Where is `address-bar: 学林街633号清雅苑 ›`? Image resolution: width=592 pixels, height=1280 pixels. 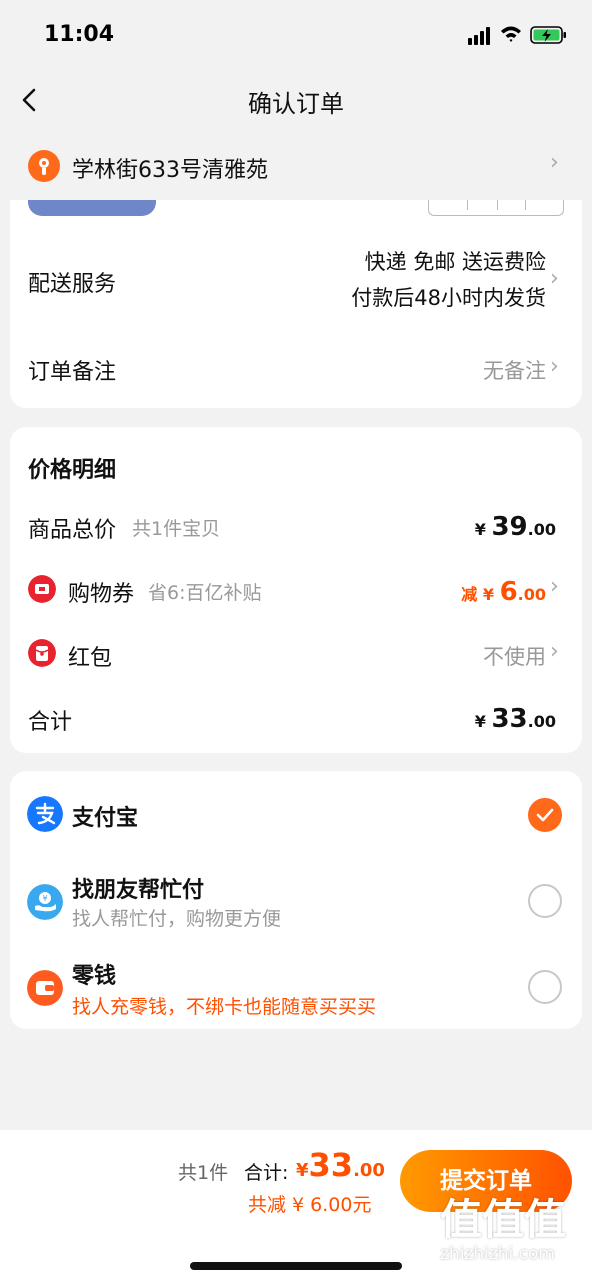
address-bar: 学林街633号清雅苑 › is located at coordinates (296, 166).